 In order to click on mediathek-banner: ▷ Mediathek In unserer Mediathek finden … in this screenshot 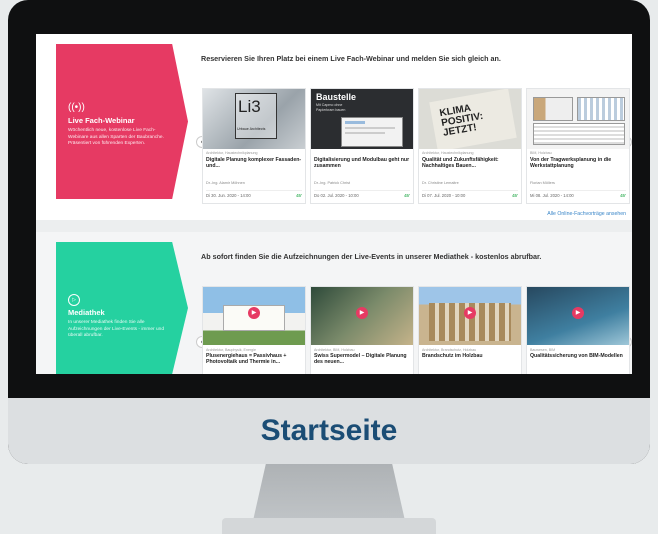, I will do `click(122, 308)`.